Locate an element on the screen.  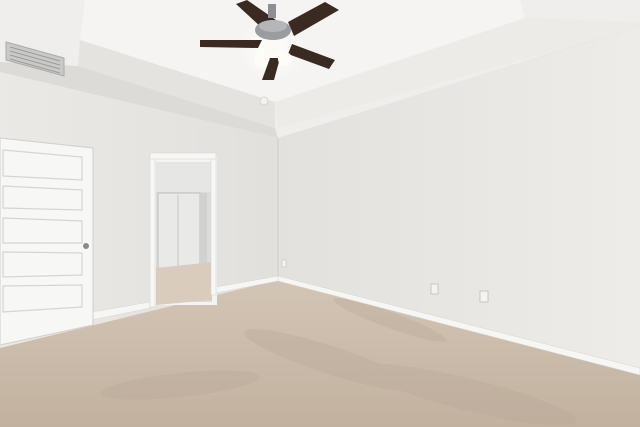
bedroom-door is located at coordinates (47, 241).